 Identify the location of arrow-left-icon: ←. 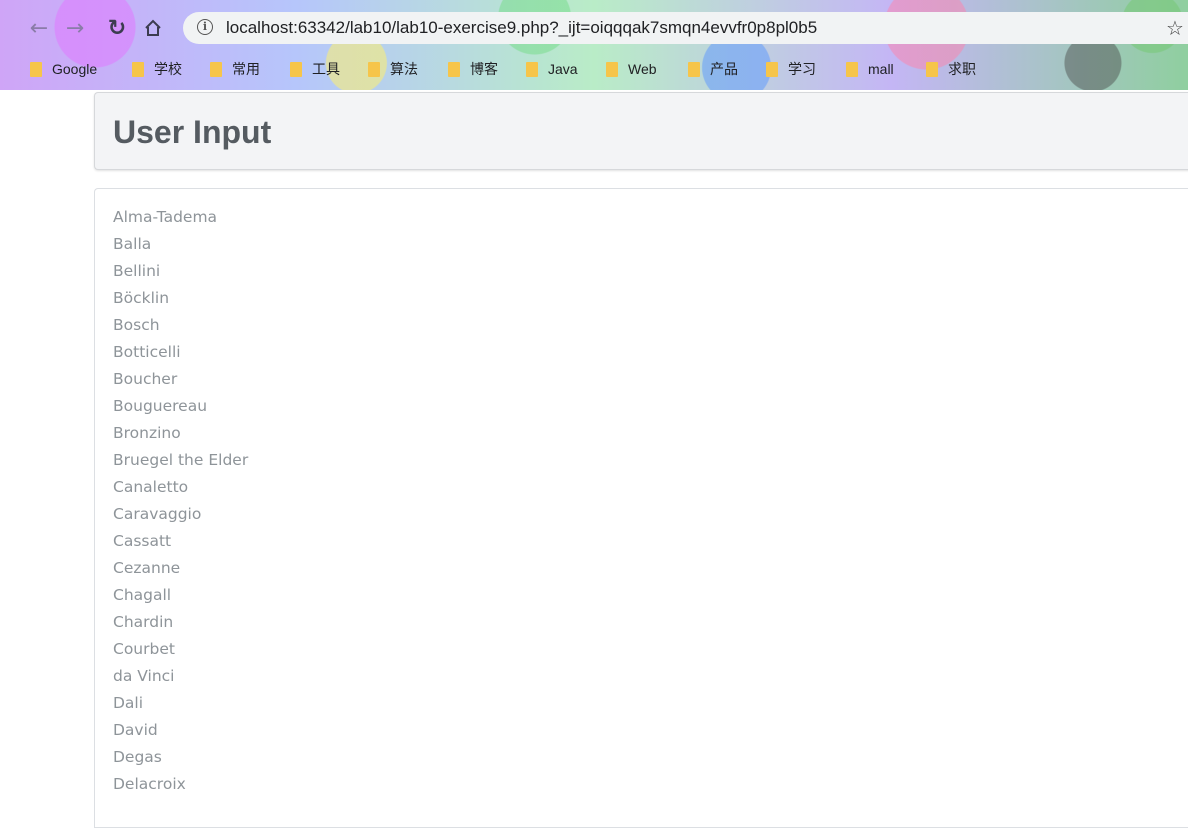
(39, 28).